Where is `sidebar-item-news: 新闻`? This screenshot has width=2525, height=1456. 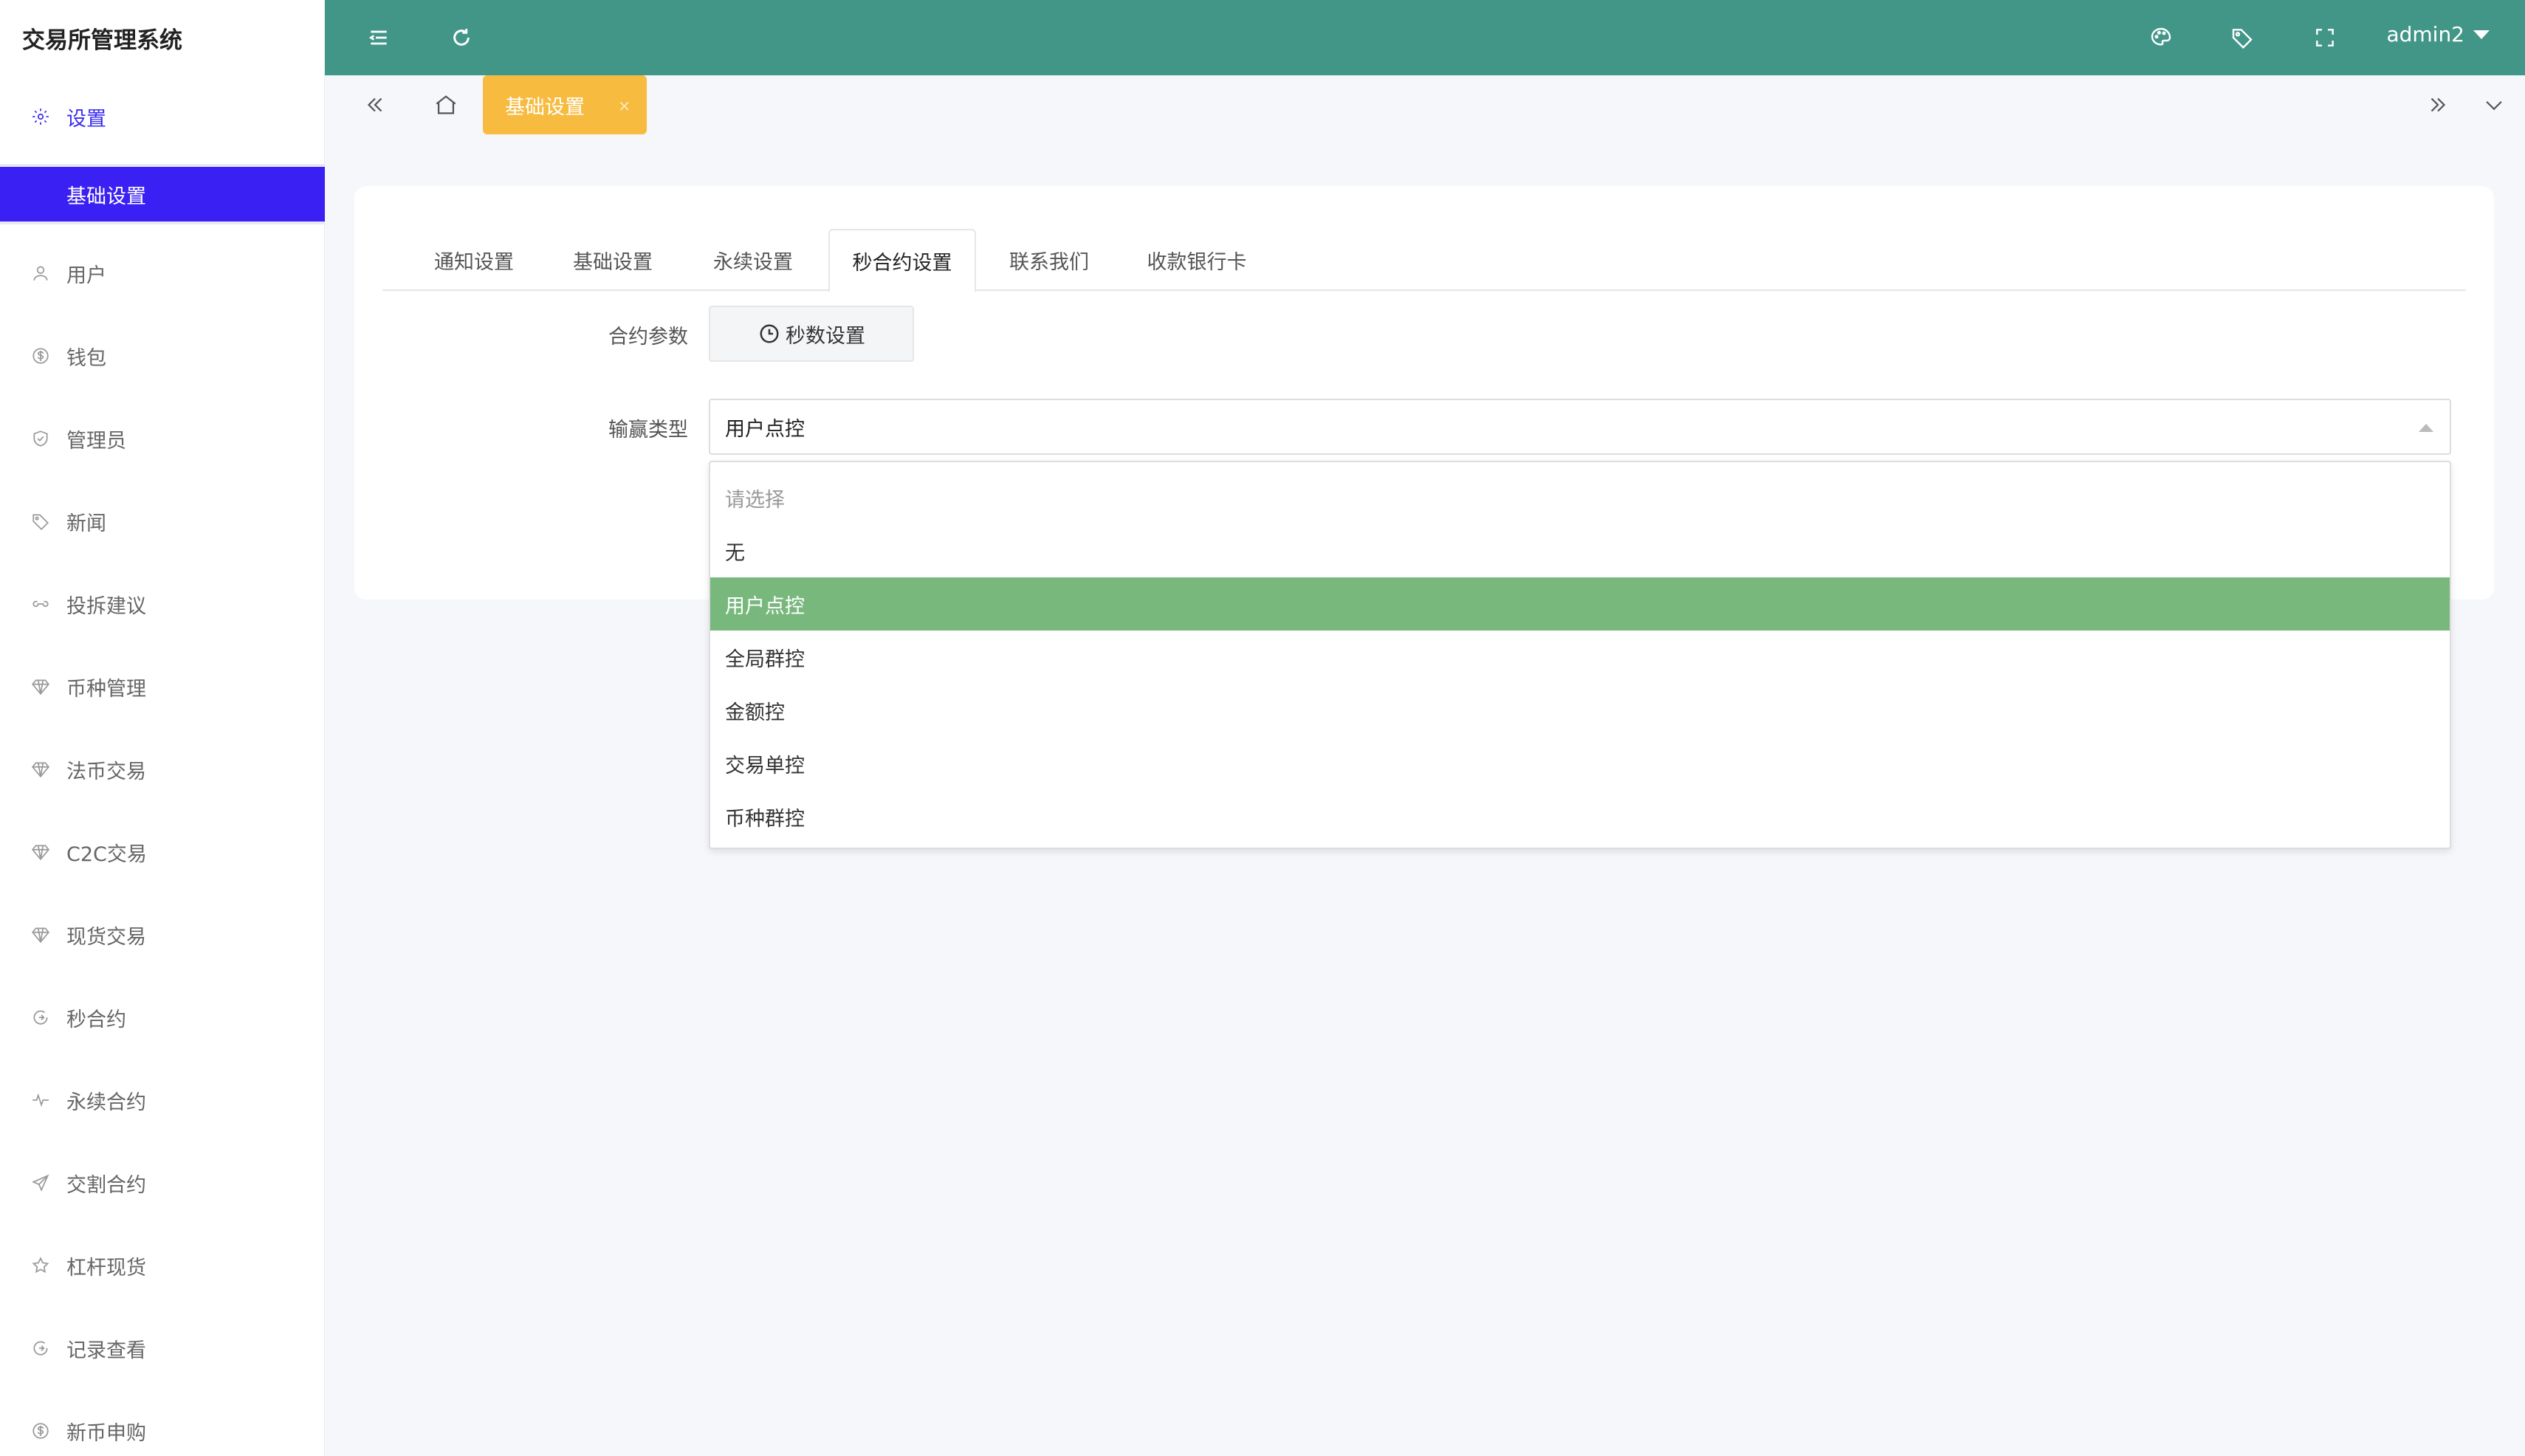
sidebar-item-news: 新闻 is located at coordinates (163, 522).